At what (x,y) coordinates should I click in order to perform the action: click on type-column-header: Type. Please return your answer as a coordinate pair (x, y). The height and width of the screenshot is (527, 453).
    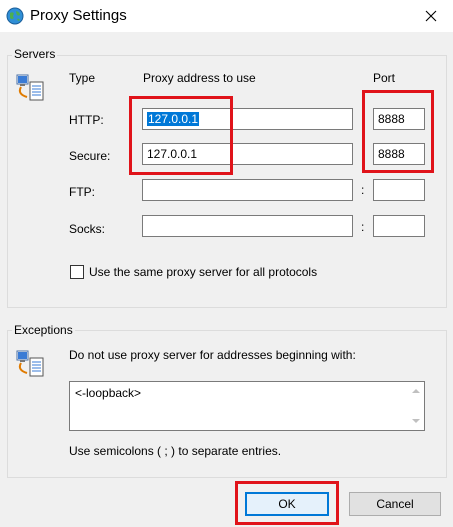
    Looking at the image, I should click on (82, 78).